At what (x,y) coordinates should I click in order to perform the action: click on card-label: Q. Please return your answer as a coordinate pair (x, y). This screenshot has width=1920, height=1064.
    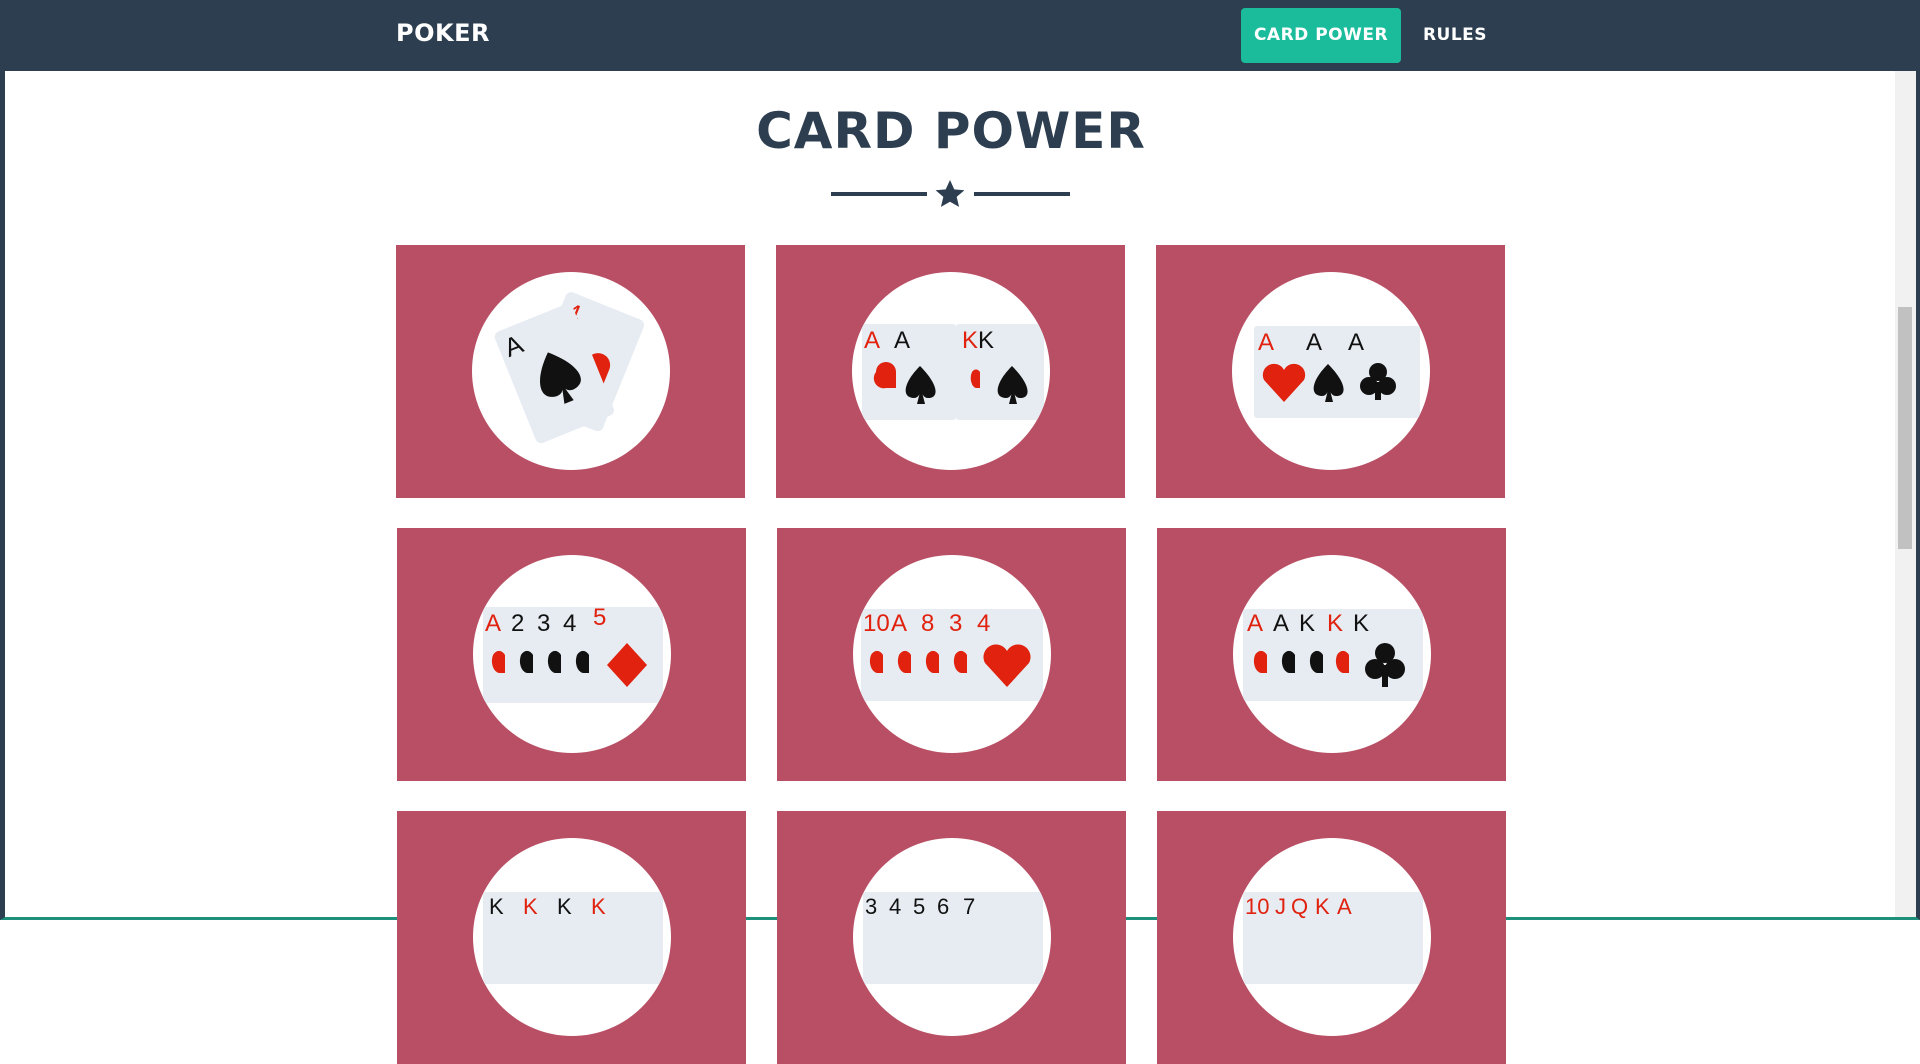
    Looking at the image, I should click on (1299, 906).